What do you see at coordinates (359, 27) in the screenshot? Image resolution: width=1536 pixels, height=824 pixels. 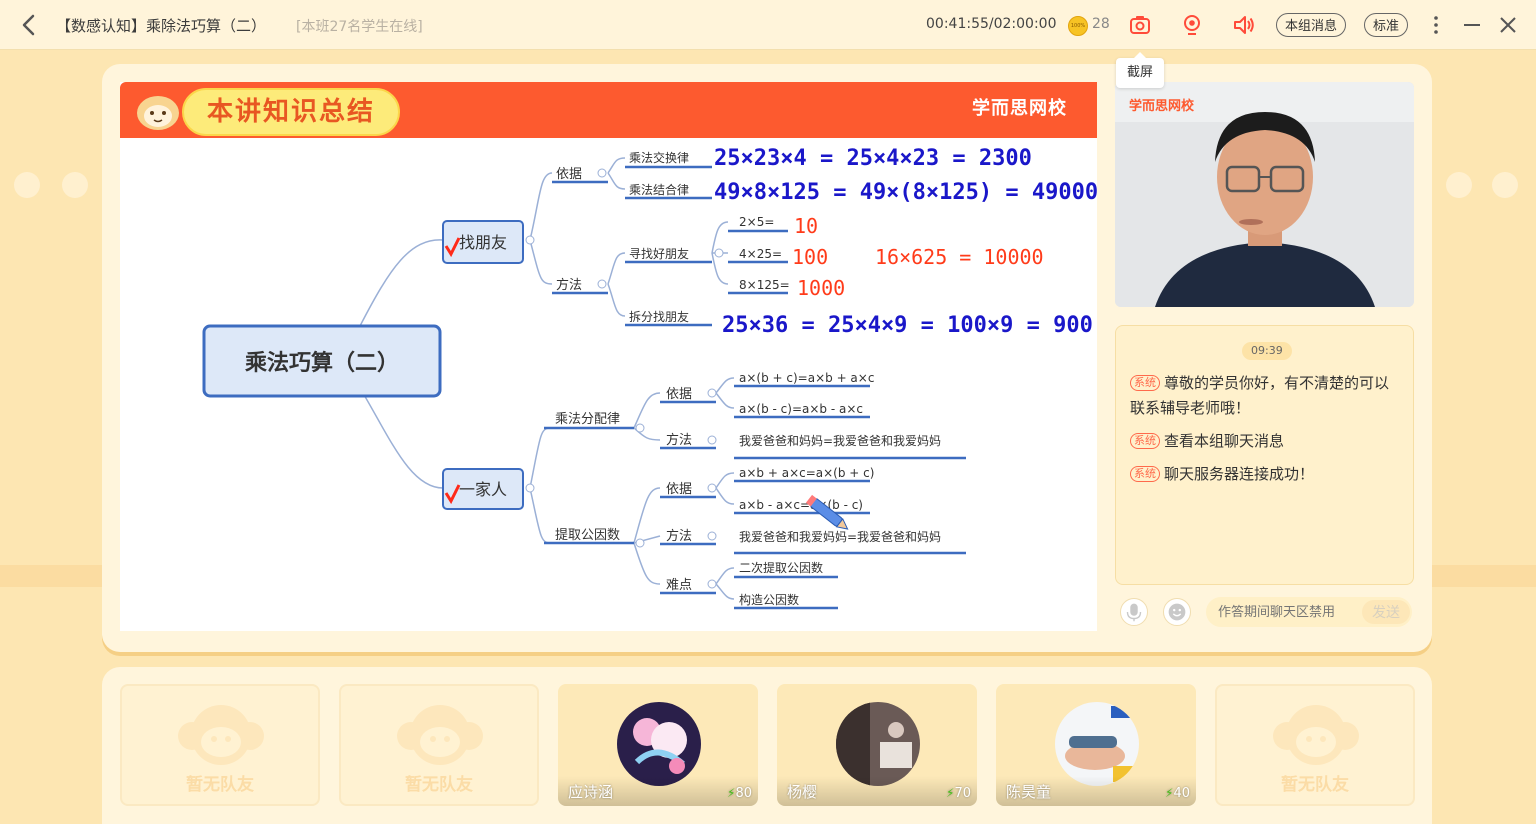 I see `online-status: [本班27名学生在线]` at bounding box center [359, 27].